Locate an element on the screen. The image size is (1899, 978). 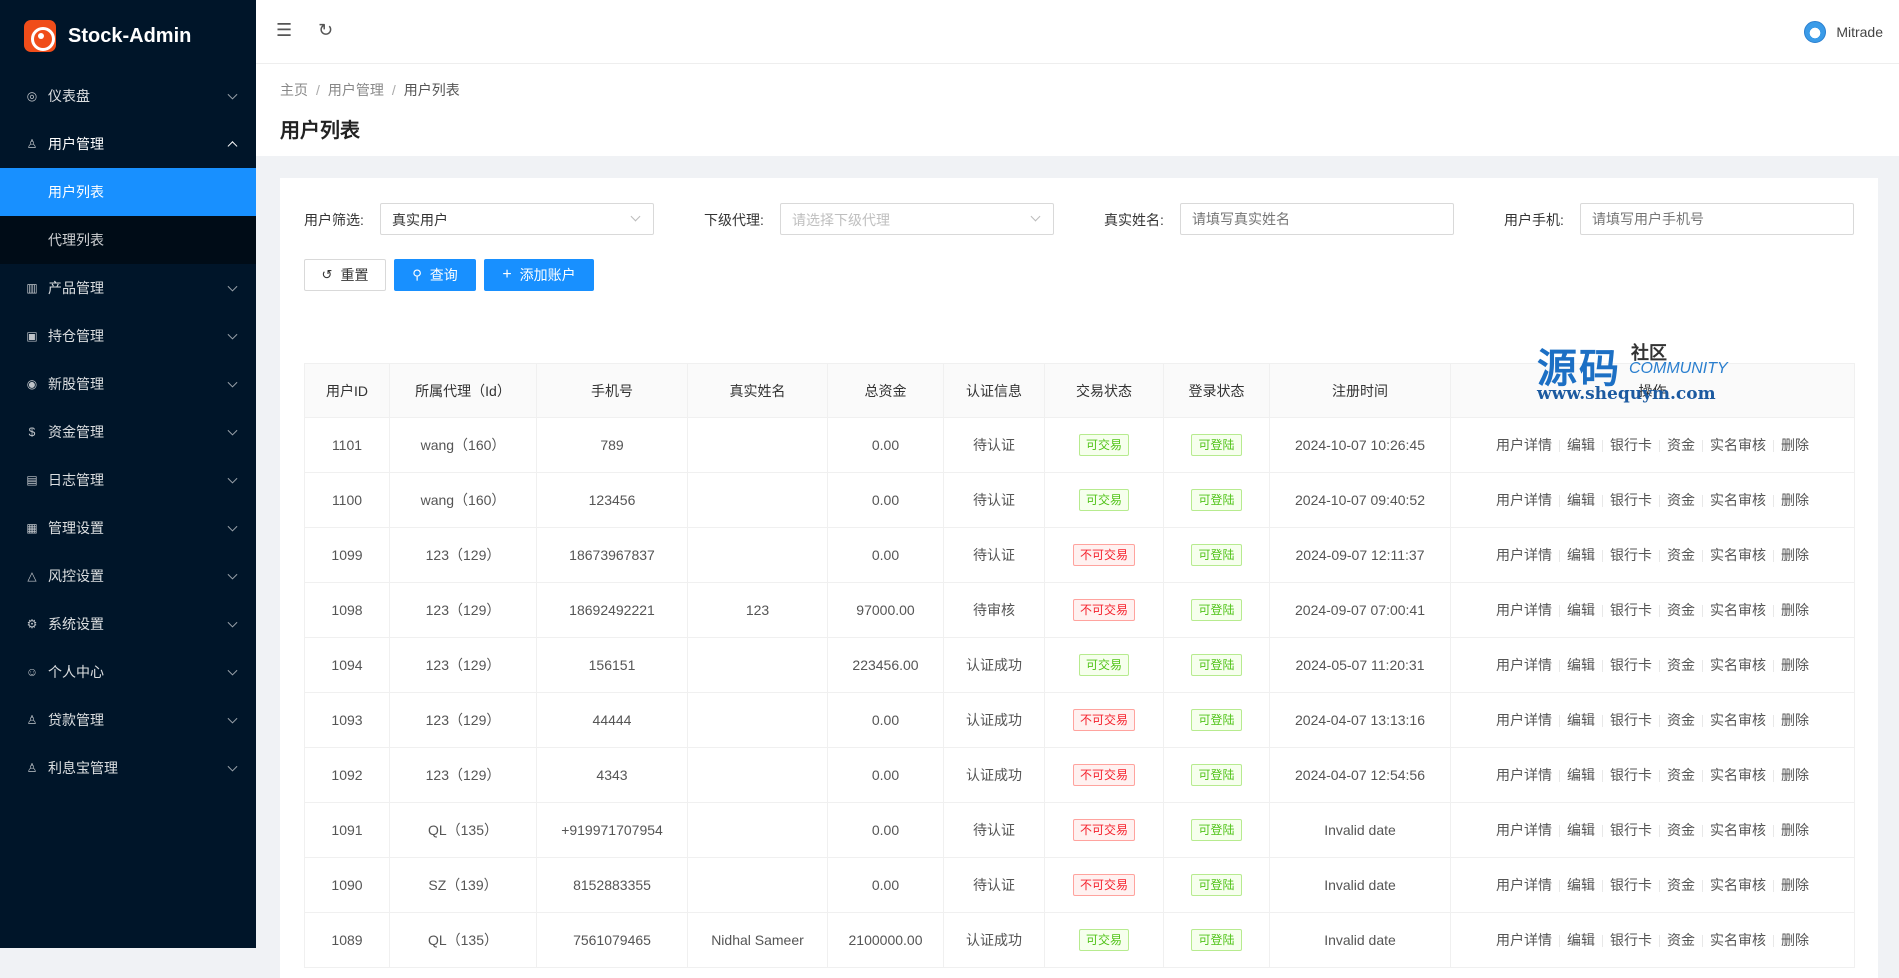
sidebar-item-label: 贷款管理 is located at coordinates (76, 720).